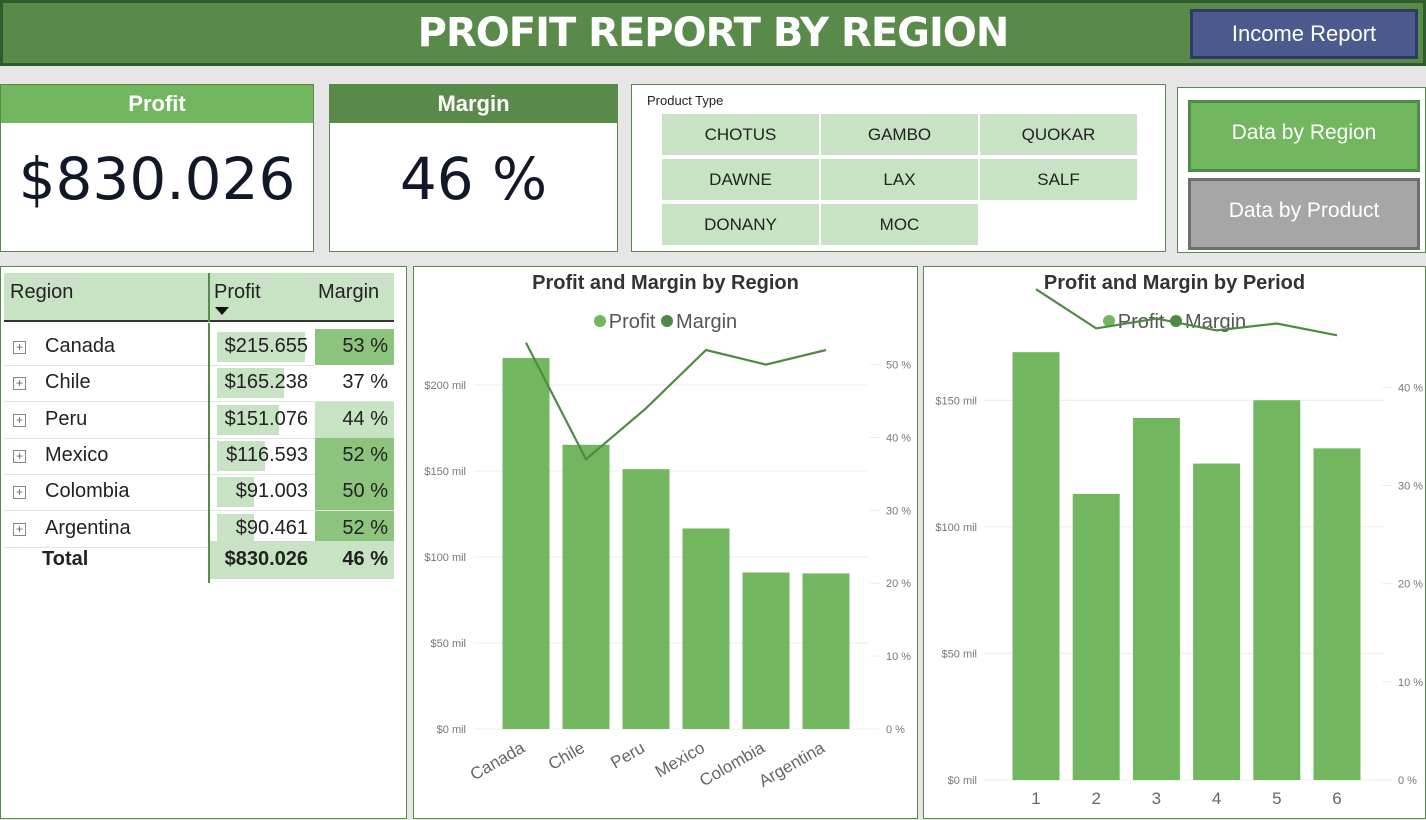  Describe the element at coordinates (354, 492) in the screenshot. I see `margin-cell: 50 %` at that location.